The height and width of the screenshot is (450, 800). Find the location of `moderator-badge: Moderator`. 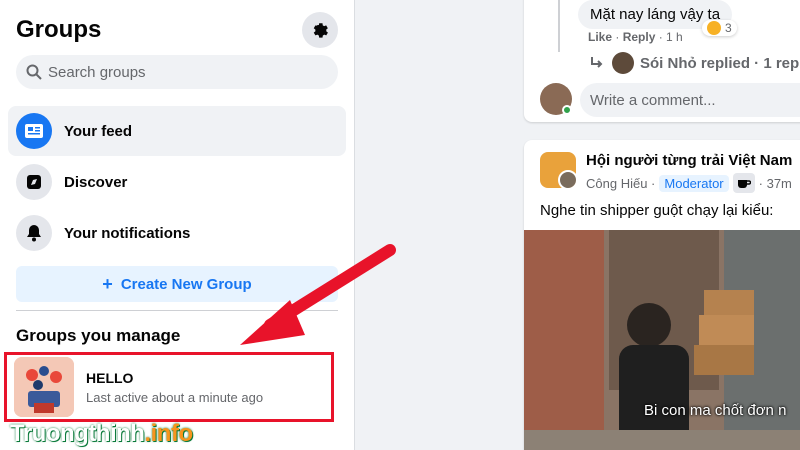

moderator-badge: Moderator is located at coordinates (694, 183).